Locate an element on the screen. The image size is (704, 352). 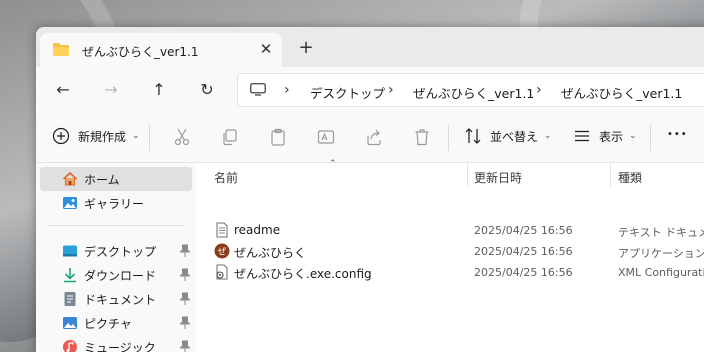
music-icon is located at coordinates (70, 346).